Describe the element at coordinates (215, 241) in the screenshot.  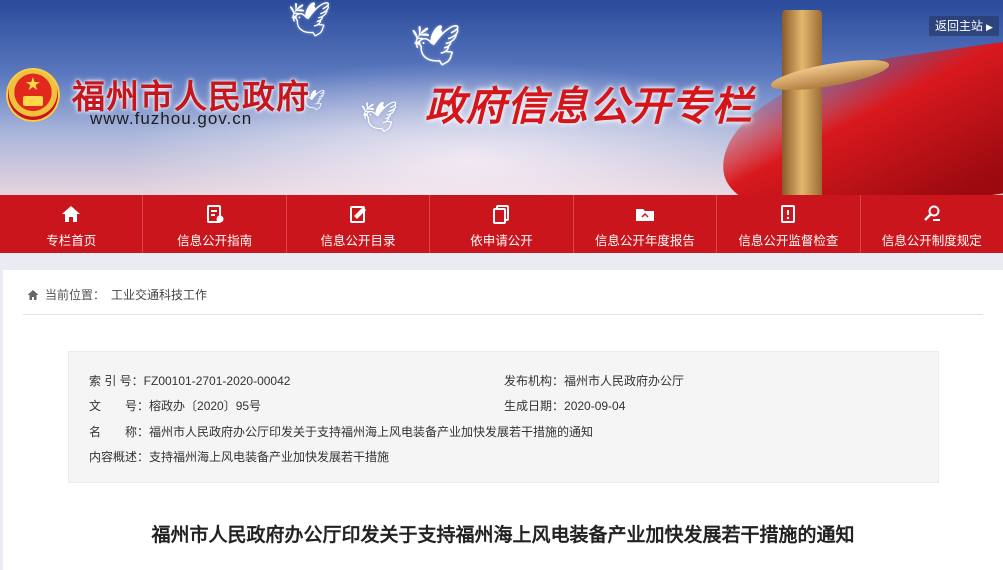
I see `nav-item-label: 信息公开指南` at that location.